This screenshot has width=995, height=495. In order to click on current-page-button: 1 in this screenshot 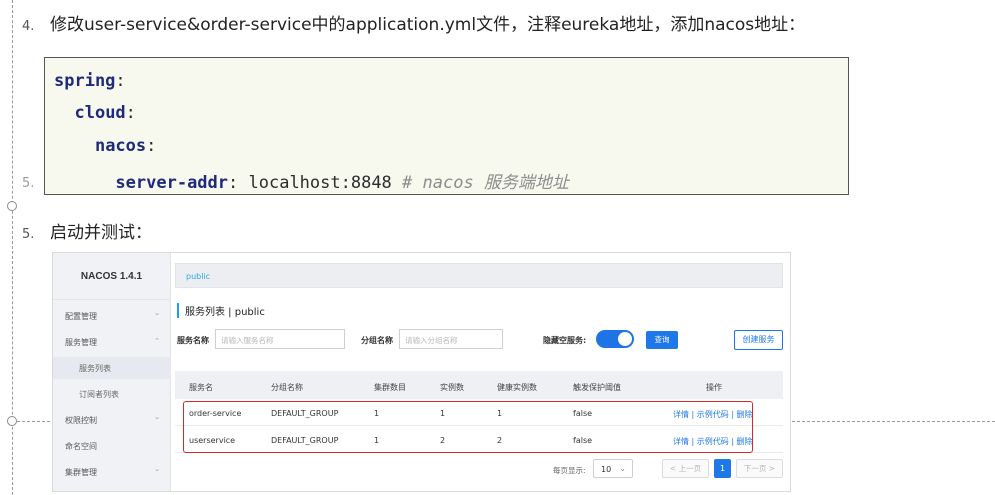, I will do `click(722, 468)`.